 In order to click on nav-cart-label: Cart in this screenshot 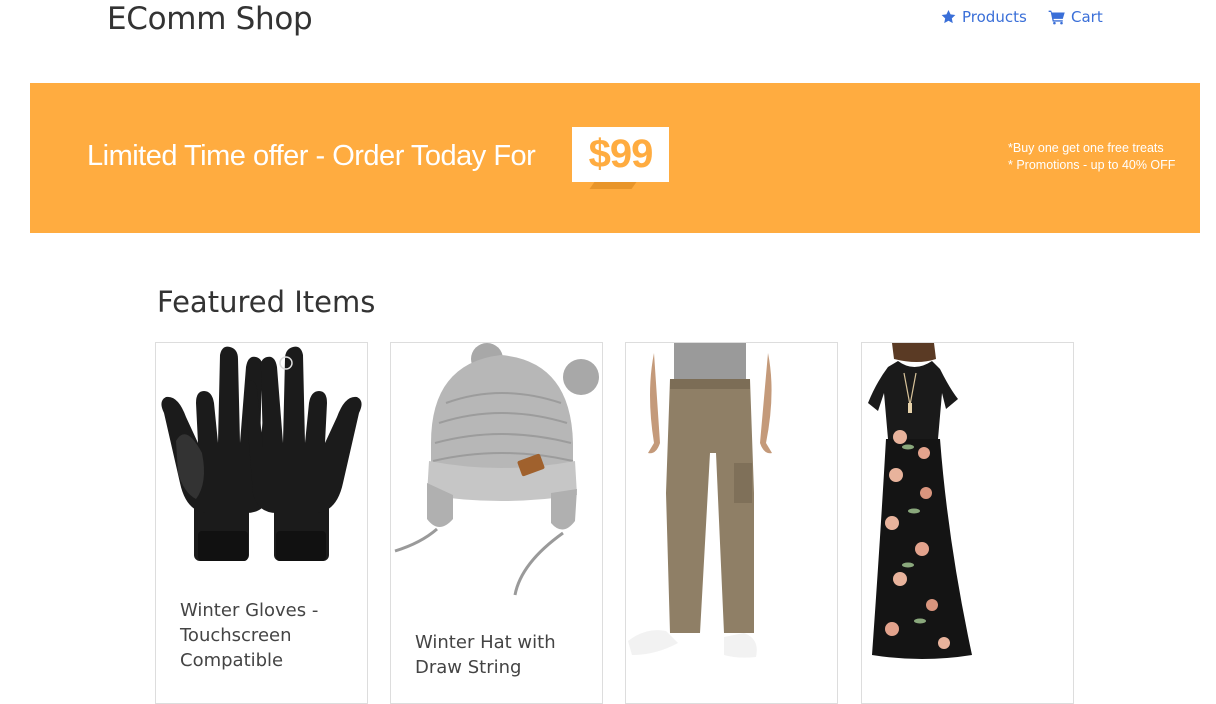, I will do `click(1087, 17)`.